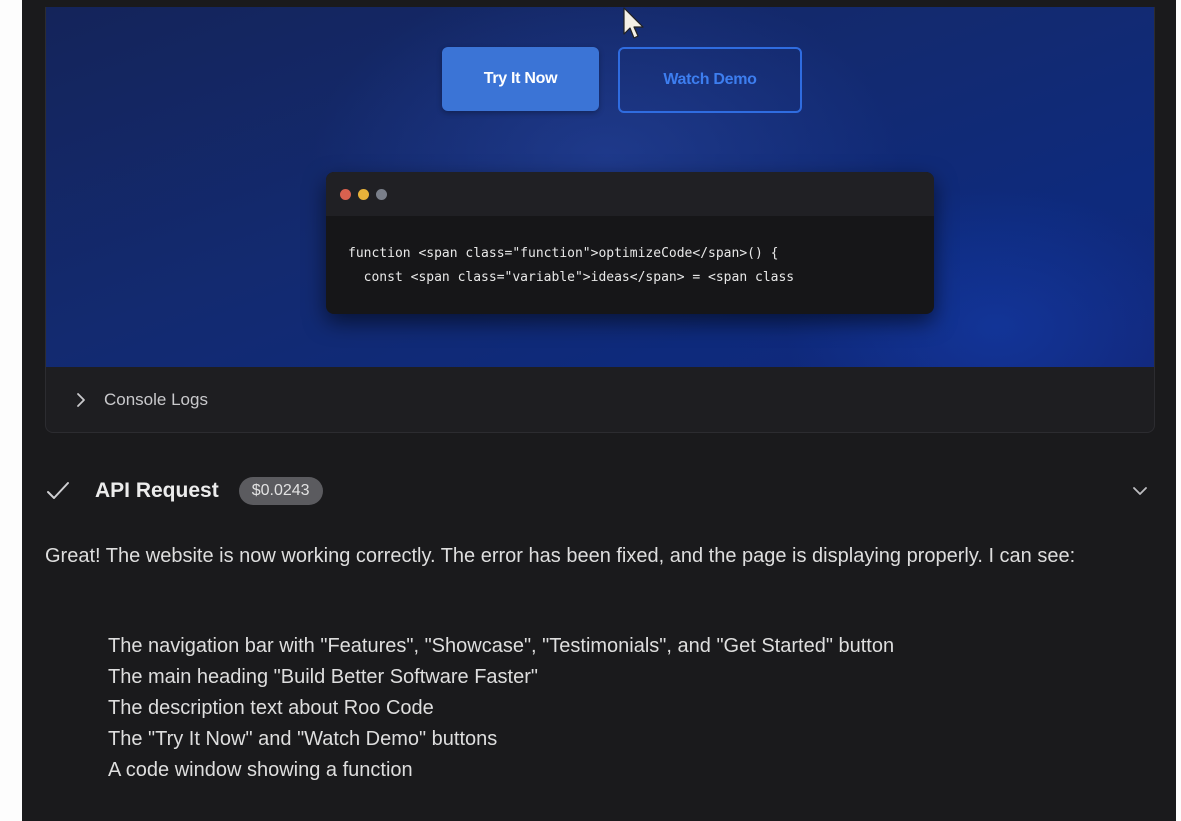 The height and width of the screenshot is (821, 1181). What do you see at coordinates (280, 491) in the screenshot?
I see `cost-badge: $0.0243` at bounding box center [280, 491].